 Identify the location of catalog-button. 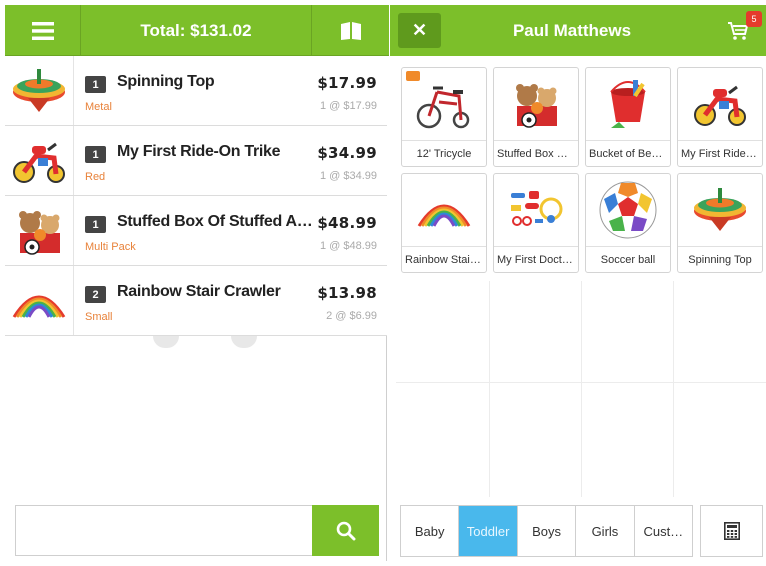
(350, 30).